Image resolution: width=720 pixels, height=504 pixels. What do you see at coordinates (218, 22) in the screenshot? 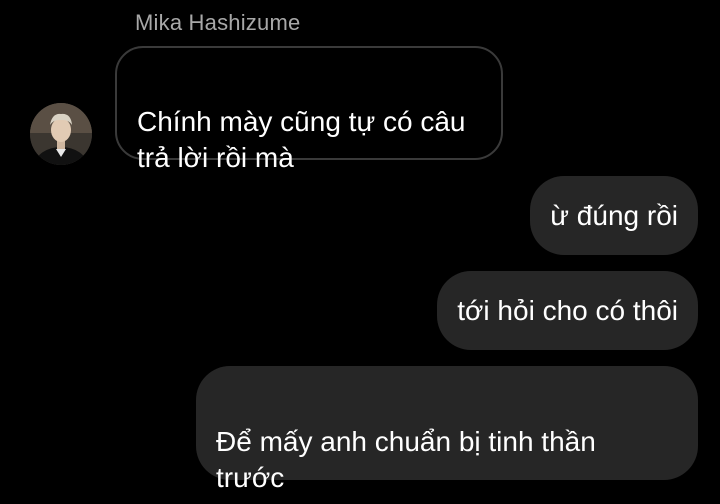
I see `sender-name: Mika Hashizume` at bounding box center [218, 22].